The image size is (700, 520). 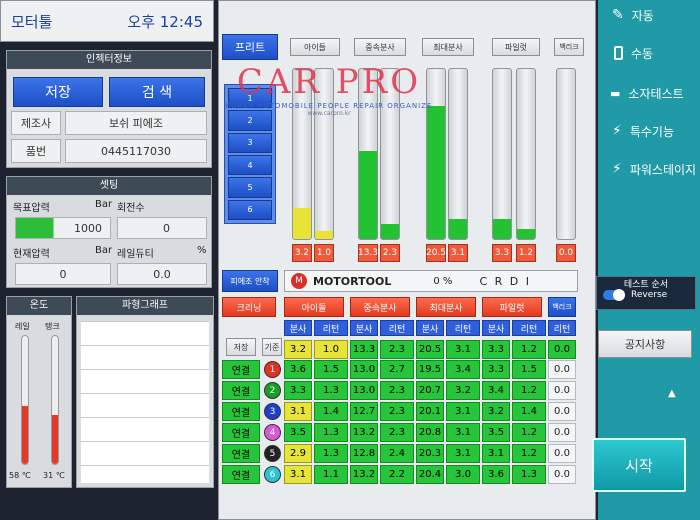 I want to click on target-pressure-field: 1000, so click(x=63, y=228).